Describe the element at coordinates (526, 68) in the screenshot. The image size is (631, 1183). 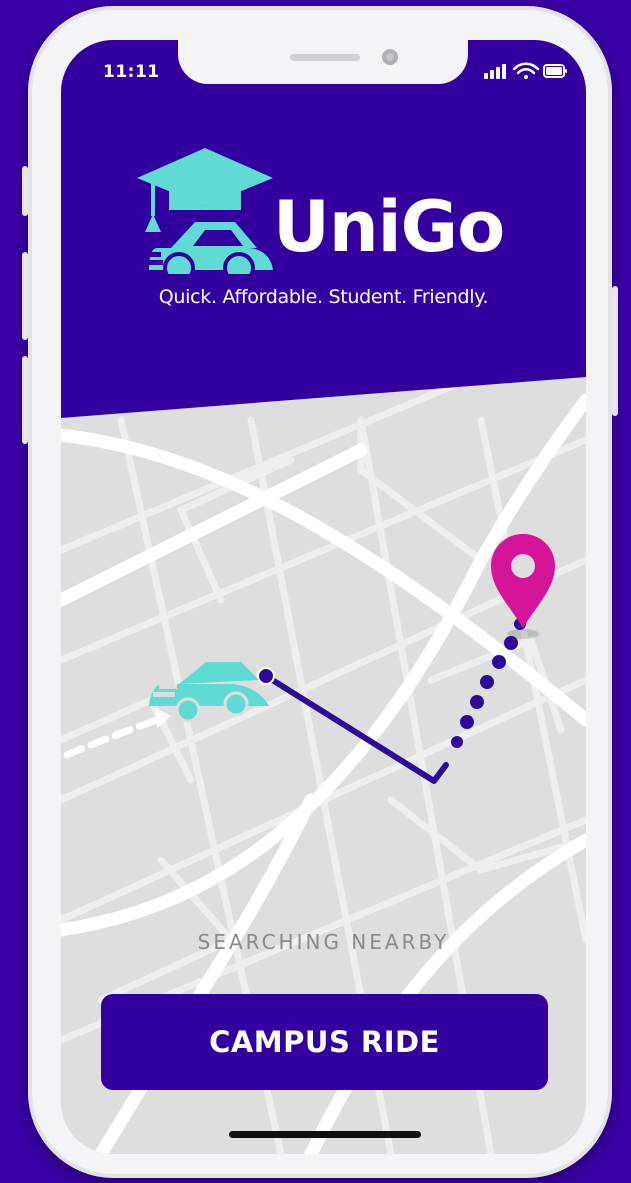
I see `wifi-icon` at that location.